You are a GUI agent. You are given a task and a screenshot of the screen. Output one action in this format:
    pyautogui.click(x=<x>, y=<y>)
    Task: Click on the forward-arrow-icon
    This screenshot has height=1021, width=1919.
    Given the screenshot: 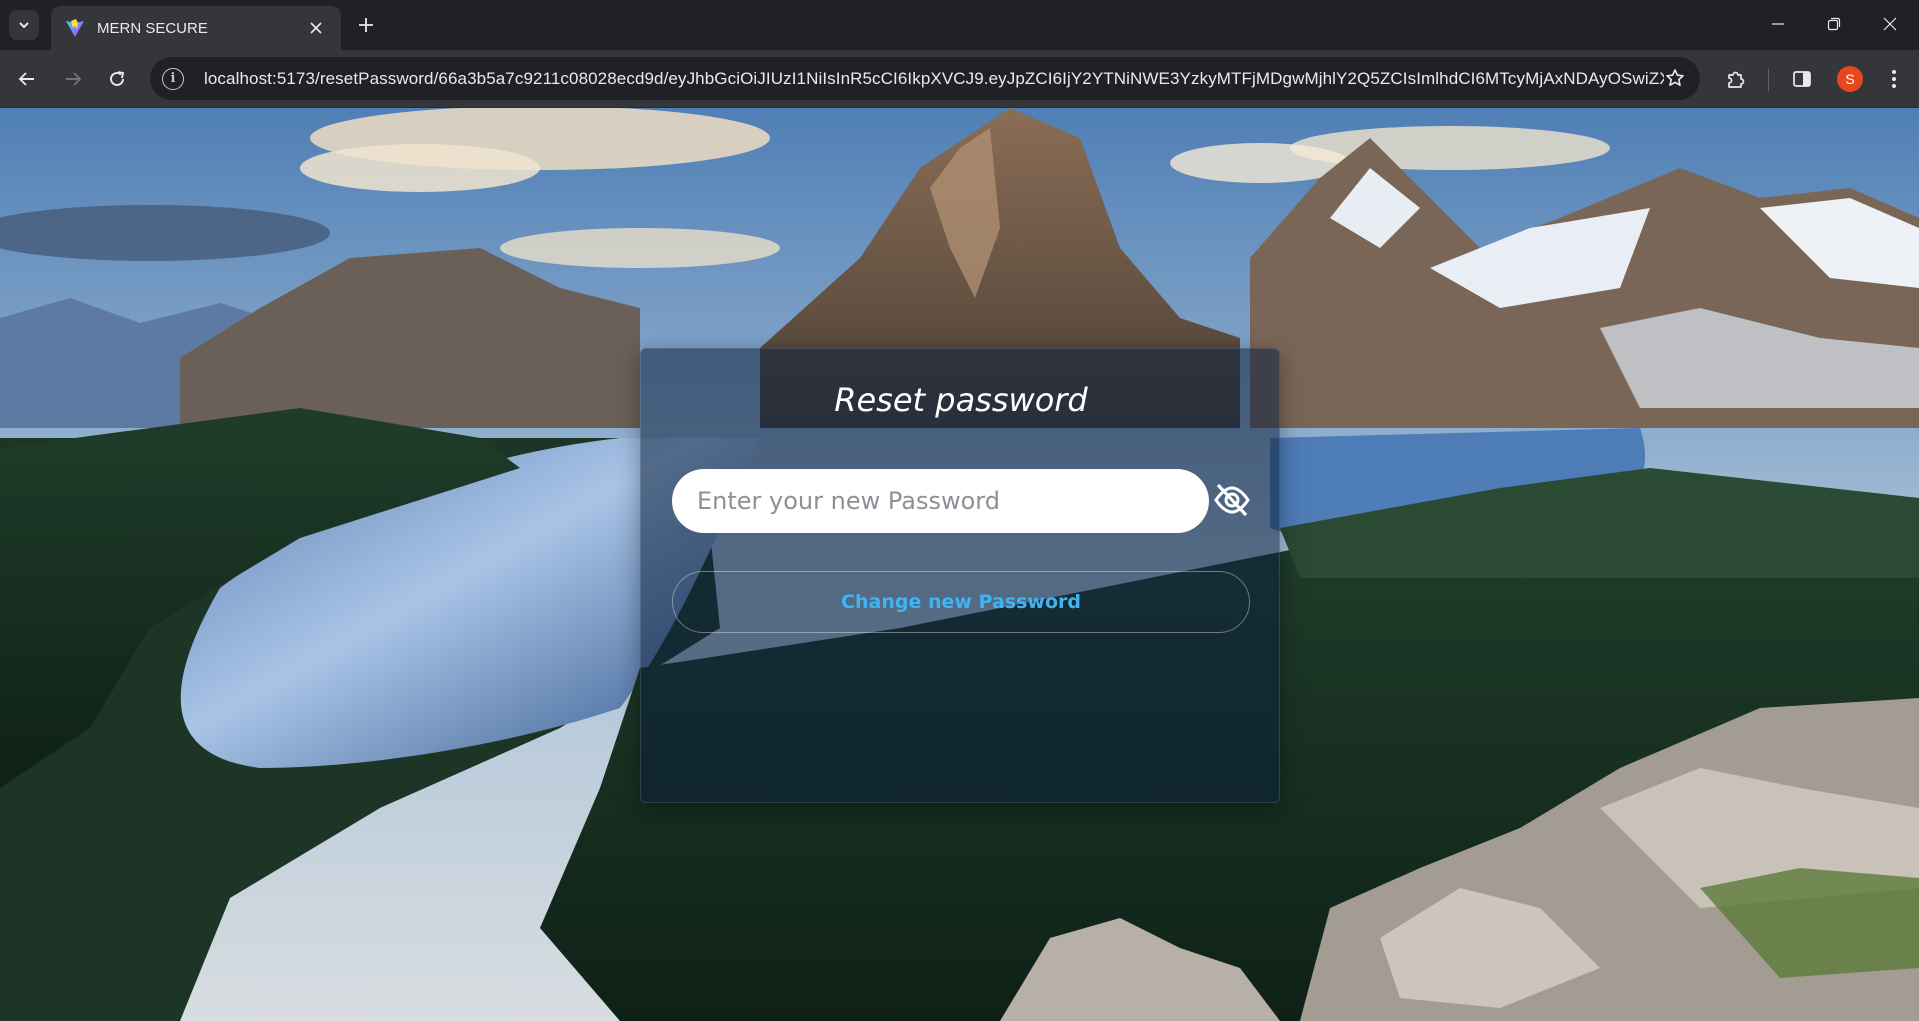 What is the action you would take?
    pyautogui.click(x=73, y=79)
    